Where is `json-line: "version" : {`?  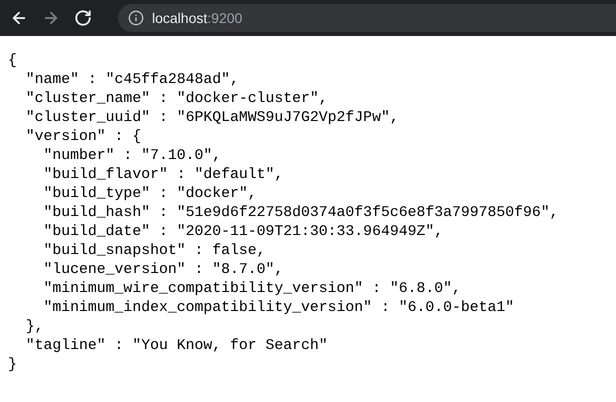
json-line: "version" : { is located at coordinates (83, 137).